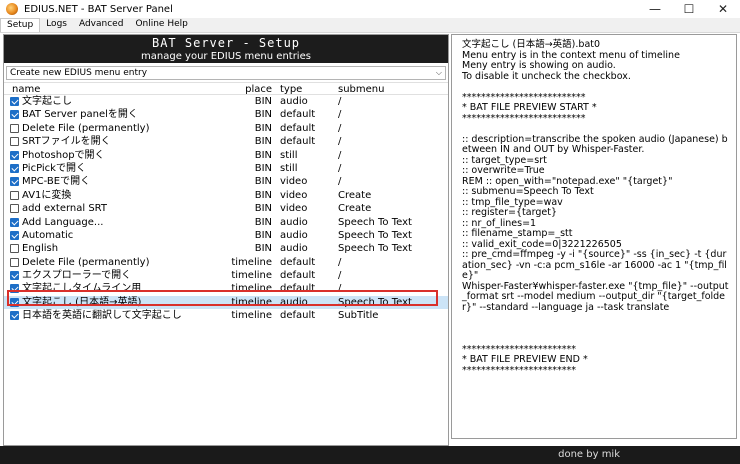 The width and height of the screenshot is (740, 464). Describe the element at coordinates (115, 168) in the screenshot. I see `row-name-cell: PicPickで開く` at that location.